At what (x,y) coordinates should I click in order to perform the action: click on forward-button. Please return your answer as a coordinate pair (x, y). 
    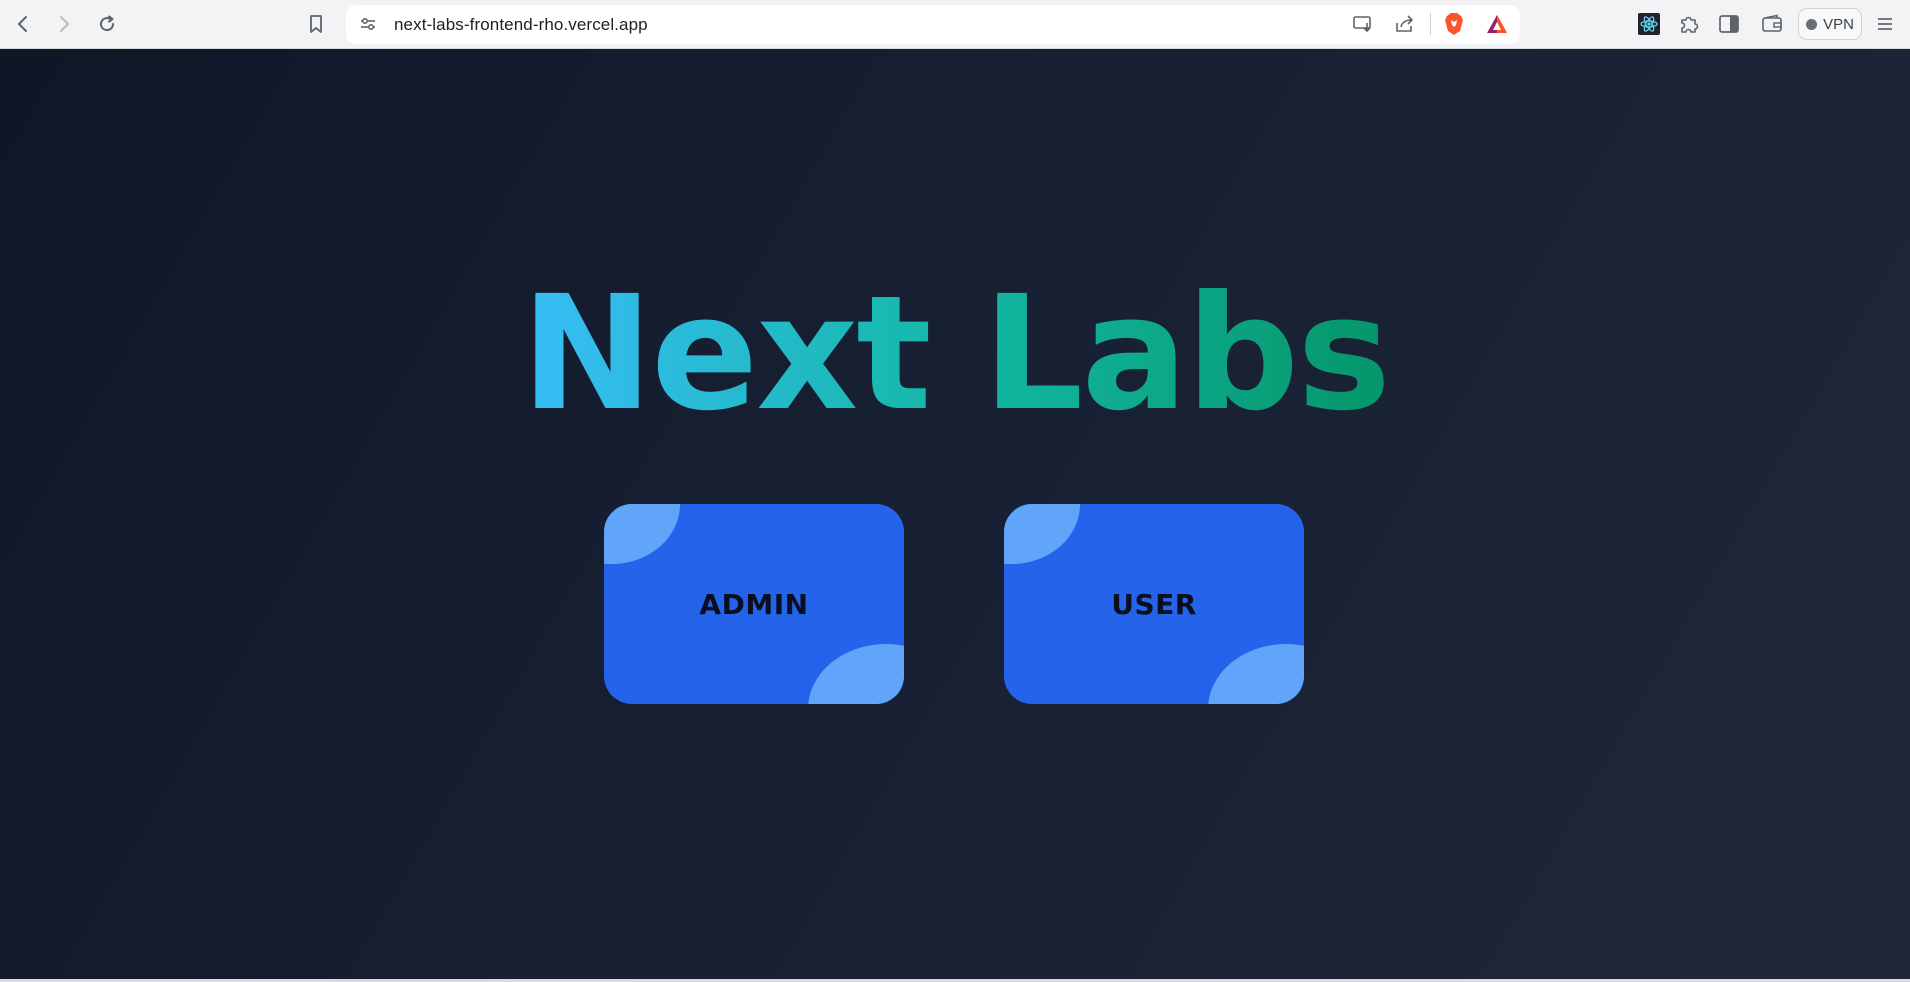
    Looking at the image, I should click on (64, 24).